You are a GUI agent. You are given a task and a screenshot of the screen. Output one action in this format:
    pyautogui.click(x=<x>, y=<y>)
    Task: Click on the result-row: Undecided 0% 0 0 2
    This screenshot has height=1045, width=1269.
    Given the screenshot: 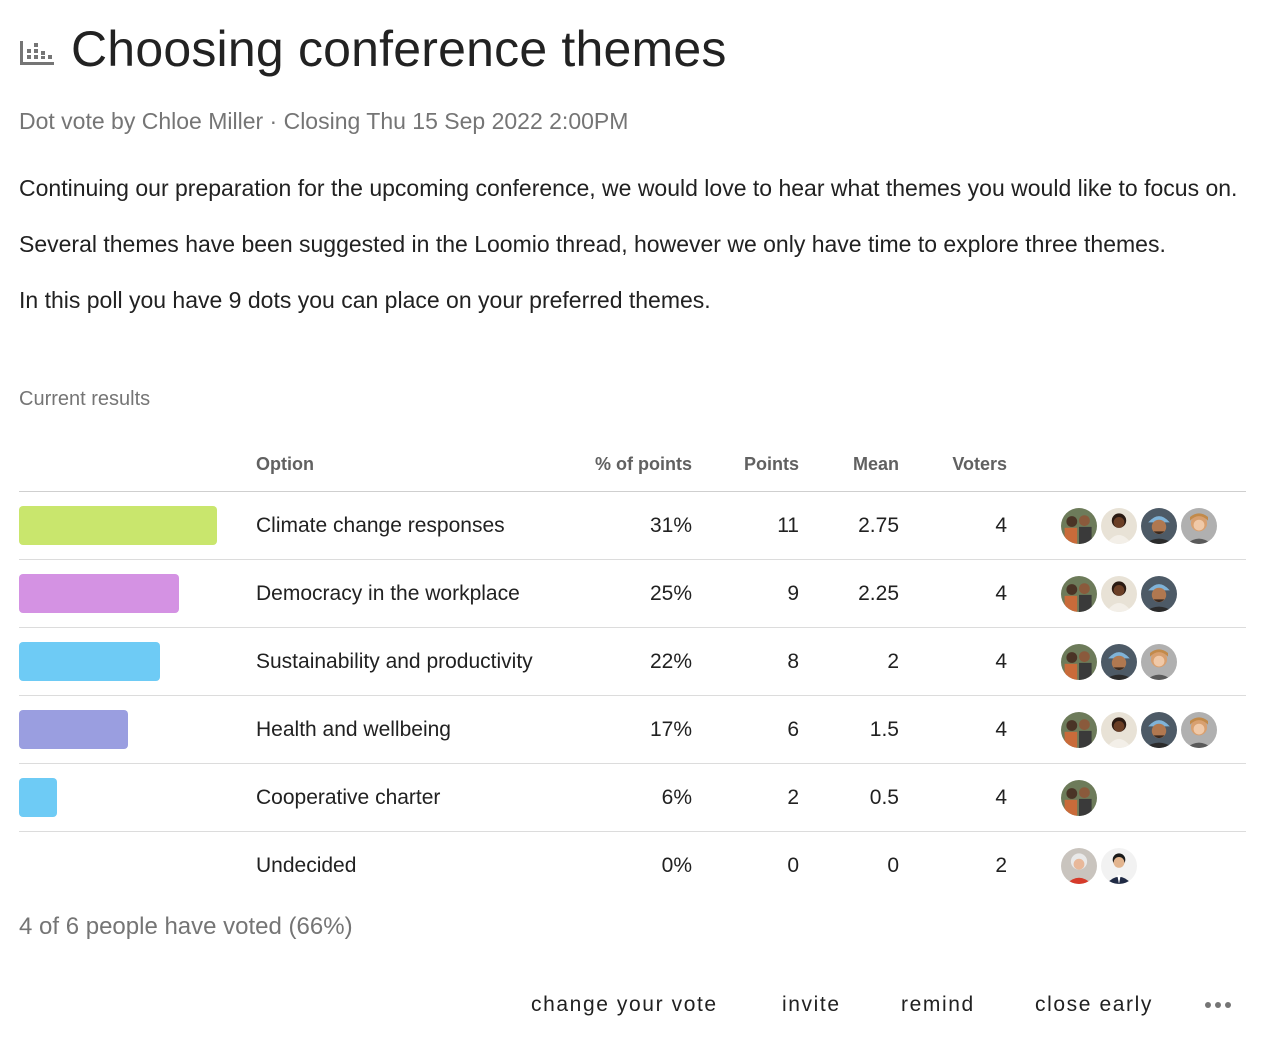 What is the action you would take?
    pyautogui.click(x=632, y=866)
    